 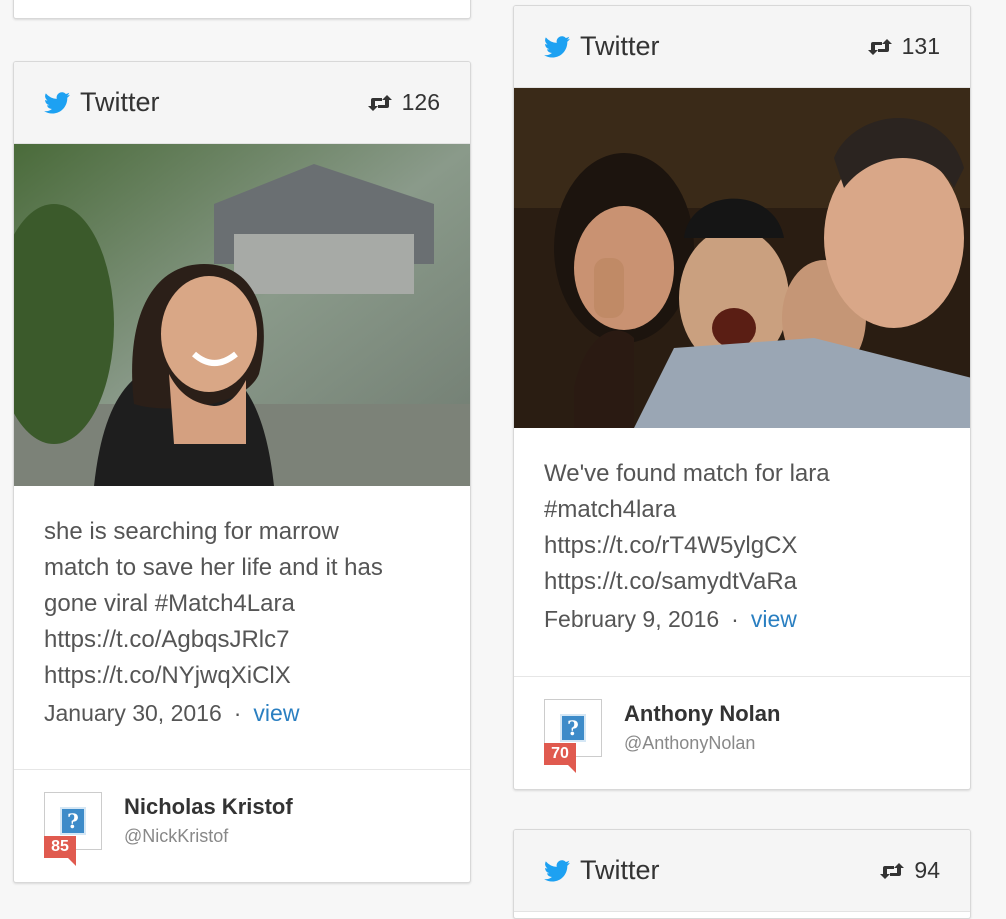 I want to click on previous-card-remnant, so click(x=242, y=9).